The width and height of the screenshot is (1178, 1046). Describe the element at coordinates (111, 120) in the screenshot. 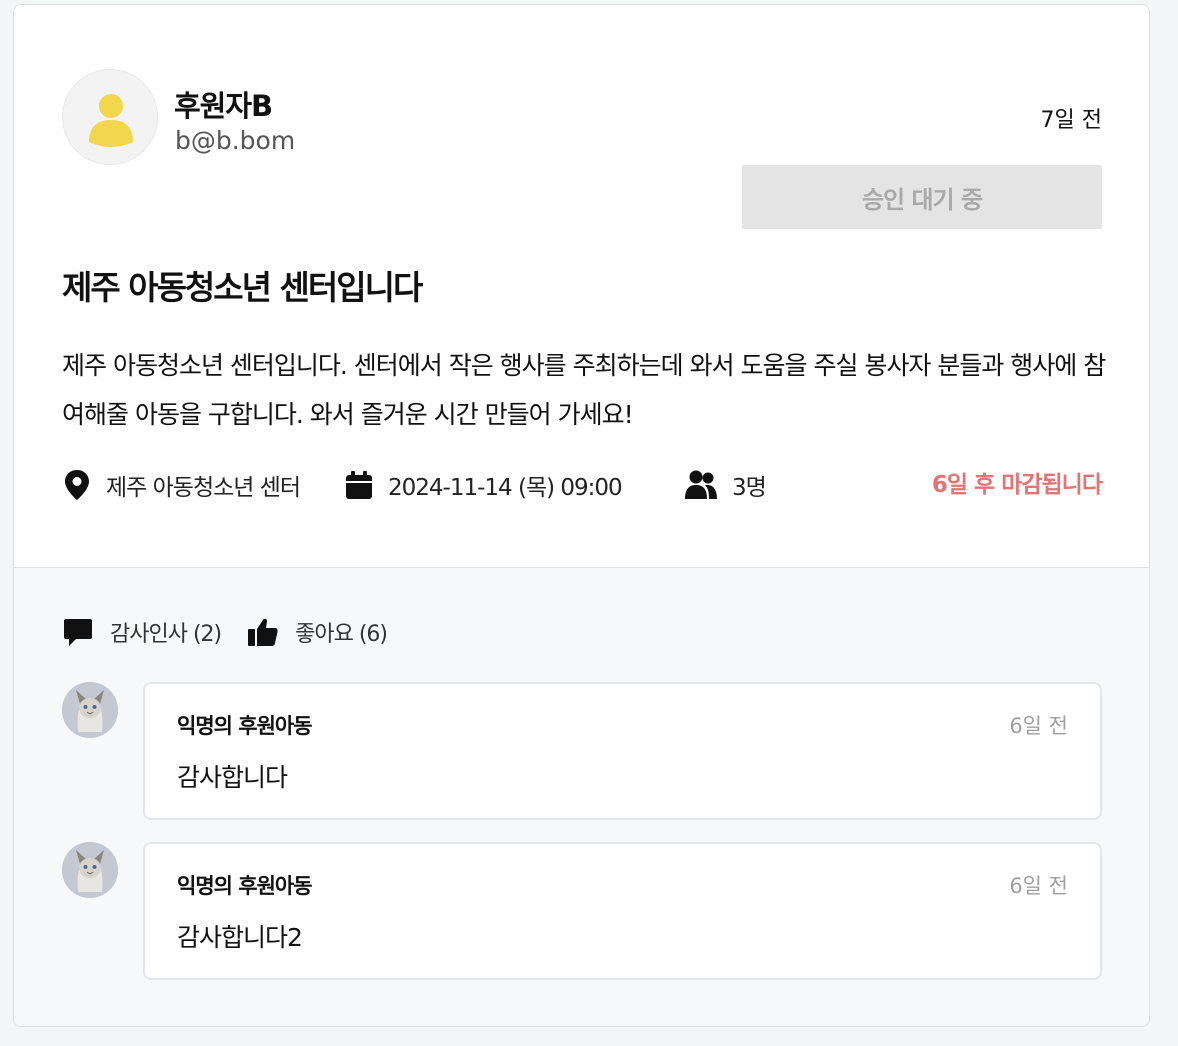

I see `user-icon` at that location.